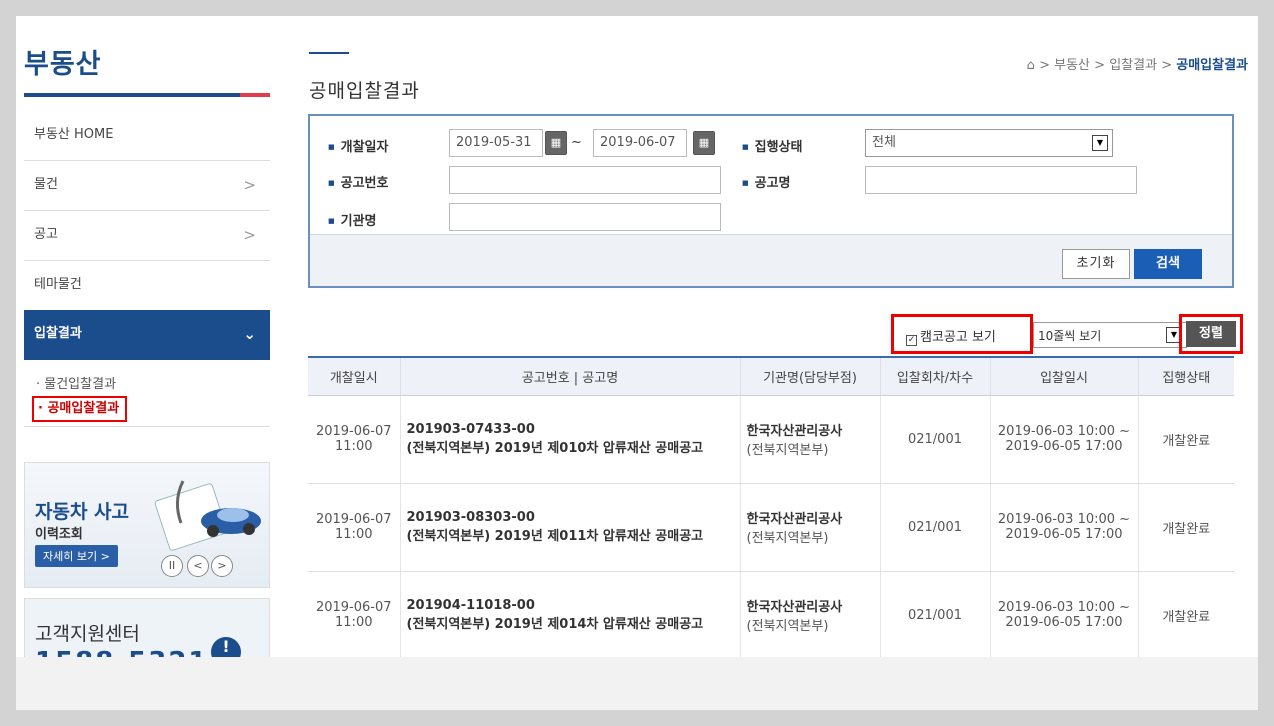  What do you see at coordinates (172, 566) in the screenshot?
I see `pause-icon: II` at bounding box center [172, 566].